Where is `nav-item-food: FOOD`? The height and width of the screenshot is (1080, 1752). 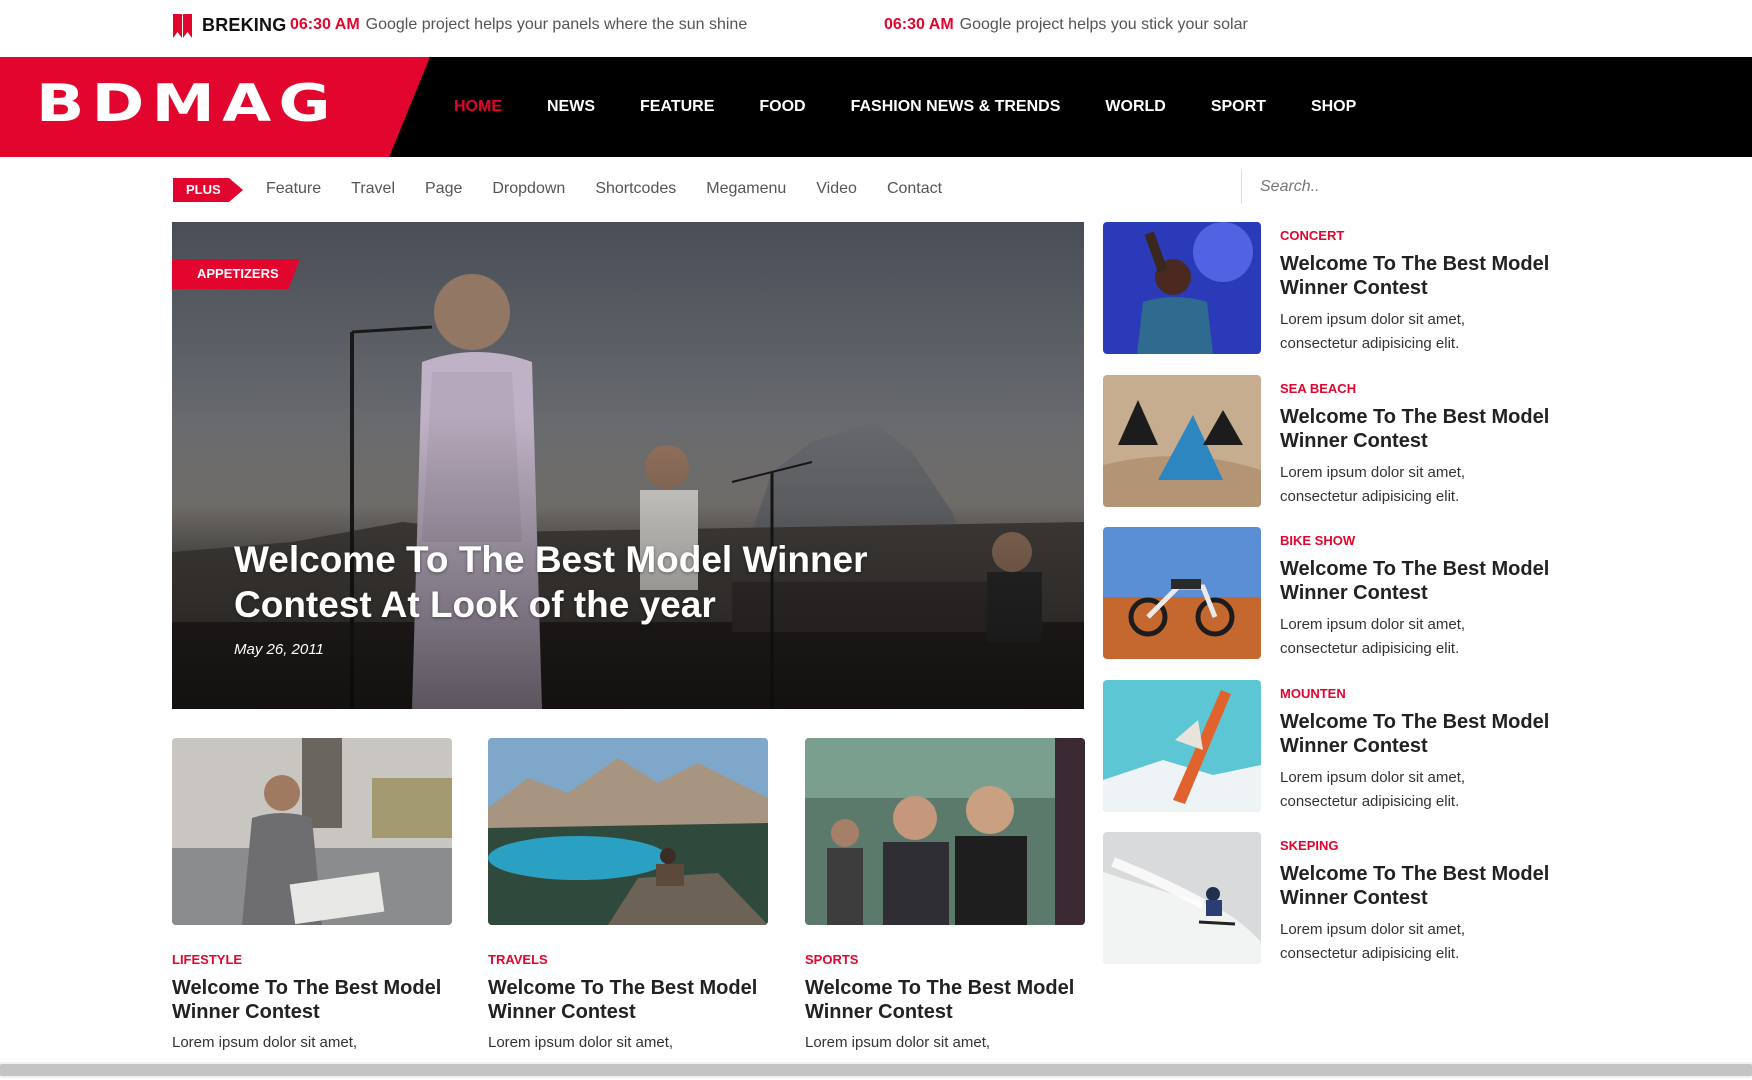 nav-item-food: FOOD is located at coordinates (782, 107).